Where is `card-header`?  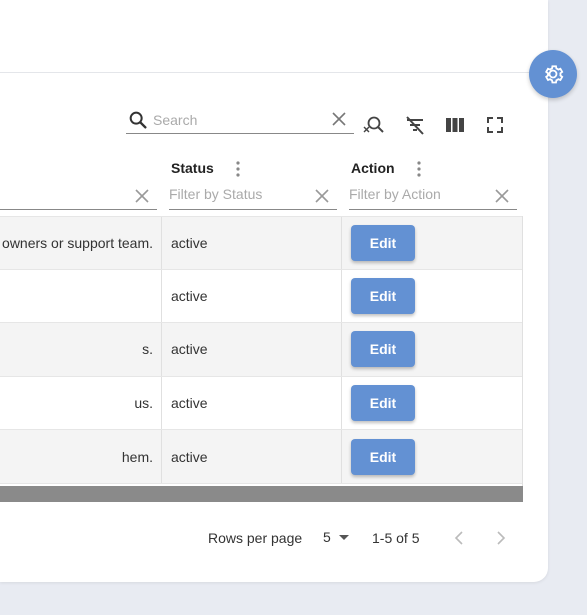
card-header is located at coordinates (274, 36).